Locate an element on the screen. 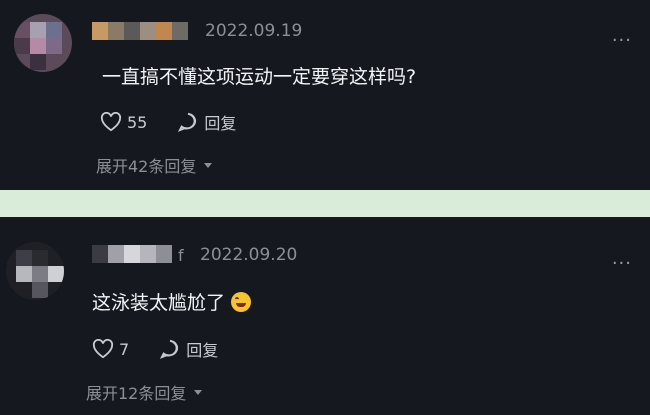  username-suffix: f is located at coordinates (181, 255).